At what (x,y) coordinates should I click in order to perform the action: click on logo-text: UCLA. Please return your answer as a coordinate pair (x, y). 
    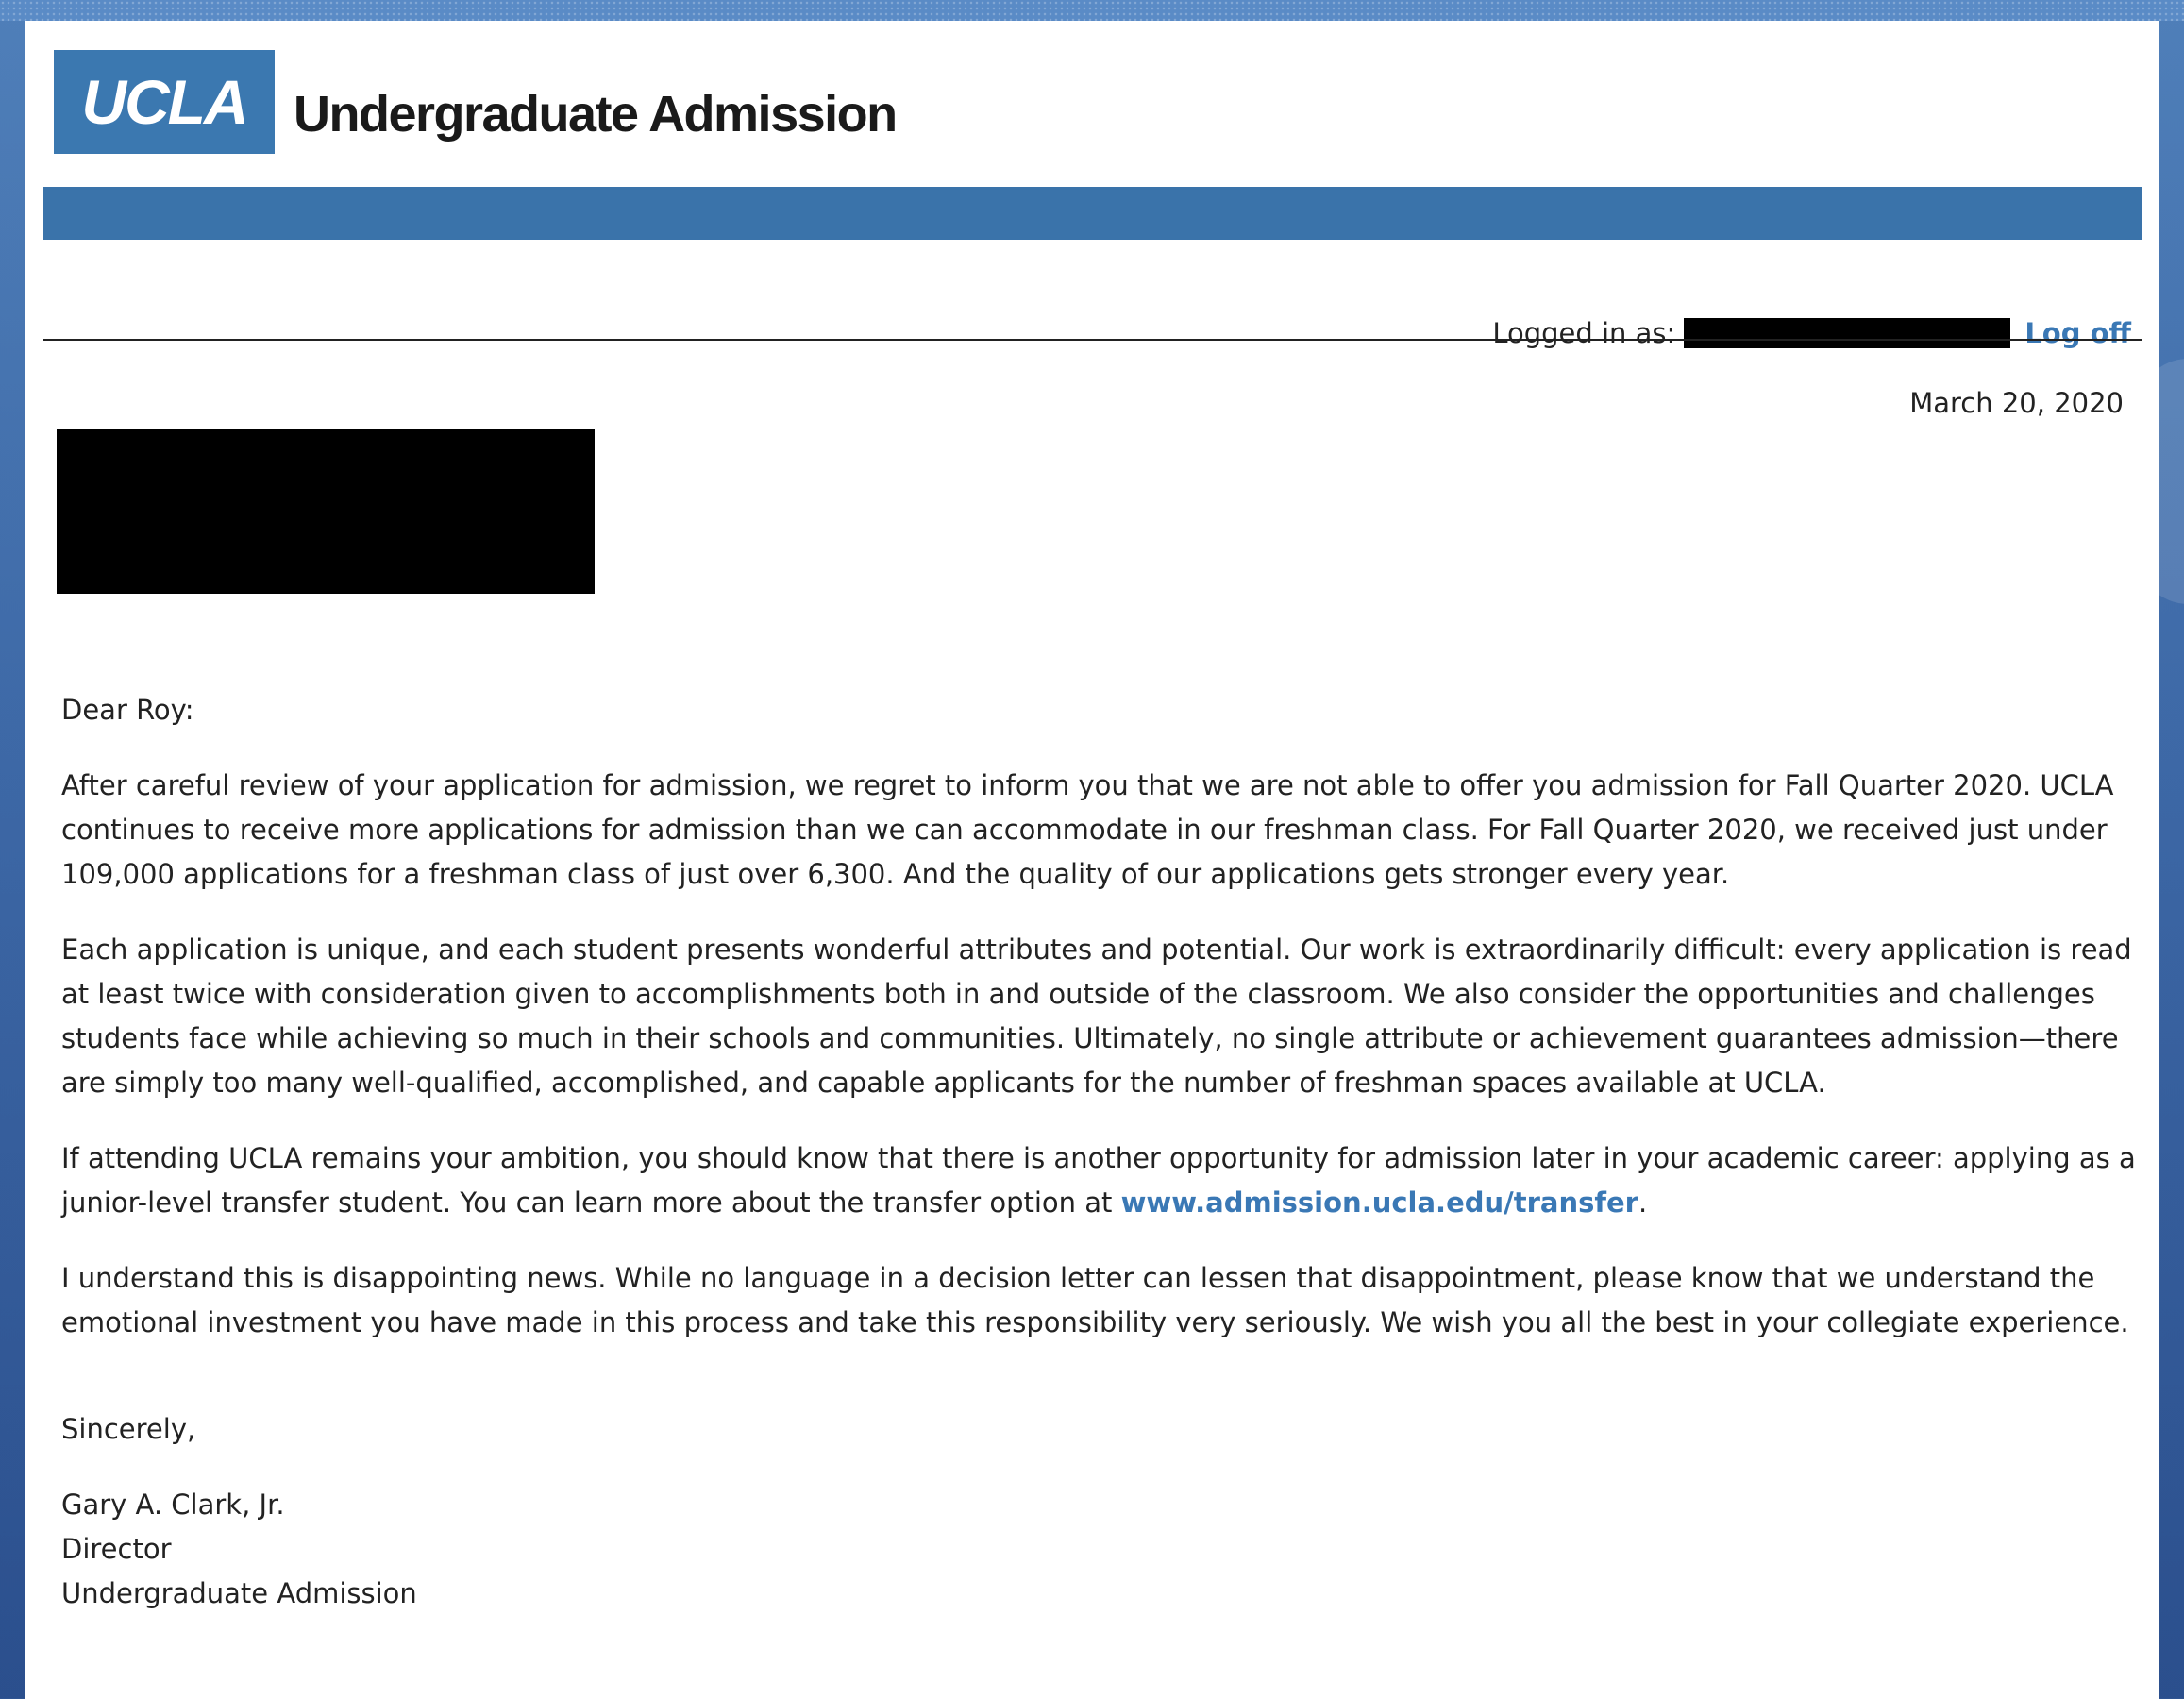
    Looking at the image, I should click on (164, 102).